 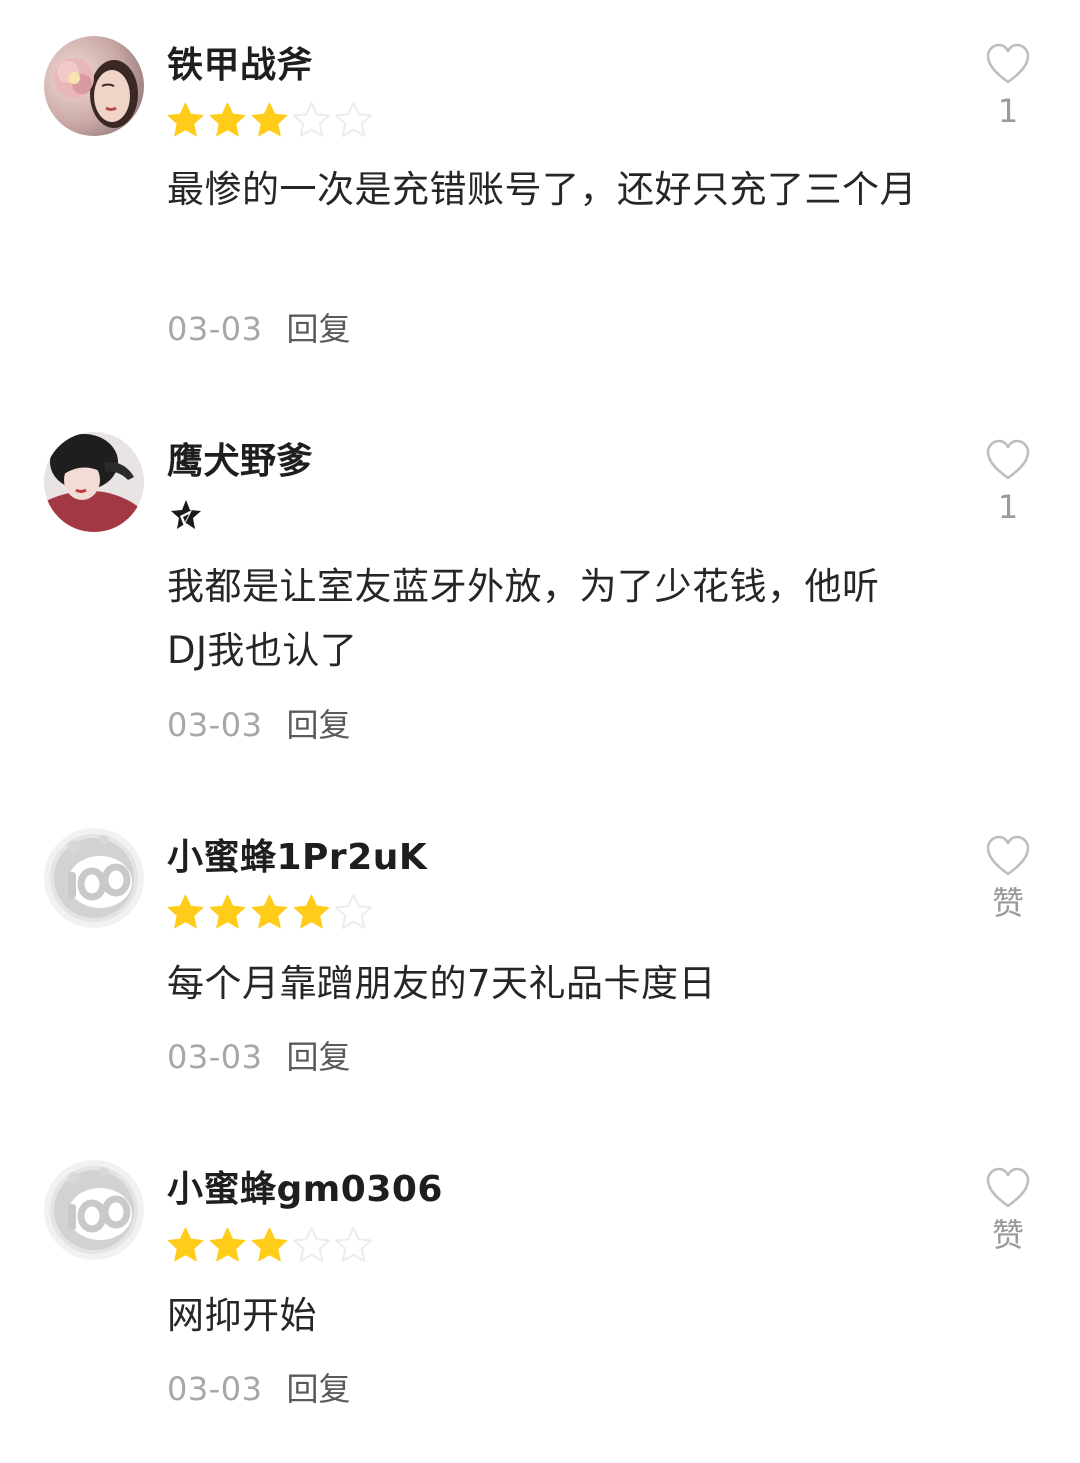 I want to click on comment-text: 我都是让室友蓝牙外放，为了少花钱，他听DJ我也认了, so click(x=523, y=618).